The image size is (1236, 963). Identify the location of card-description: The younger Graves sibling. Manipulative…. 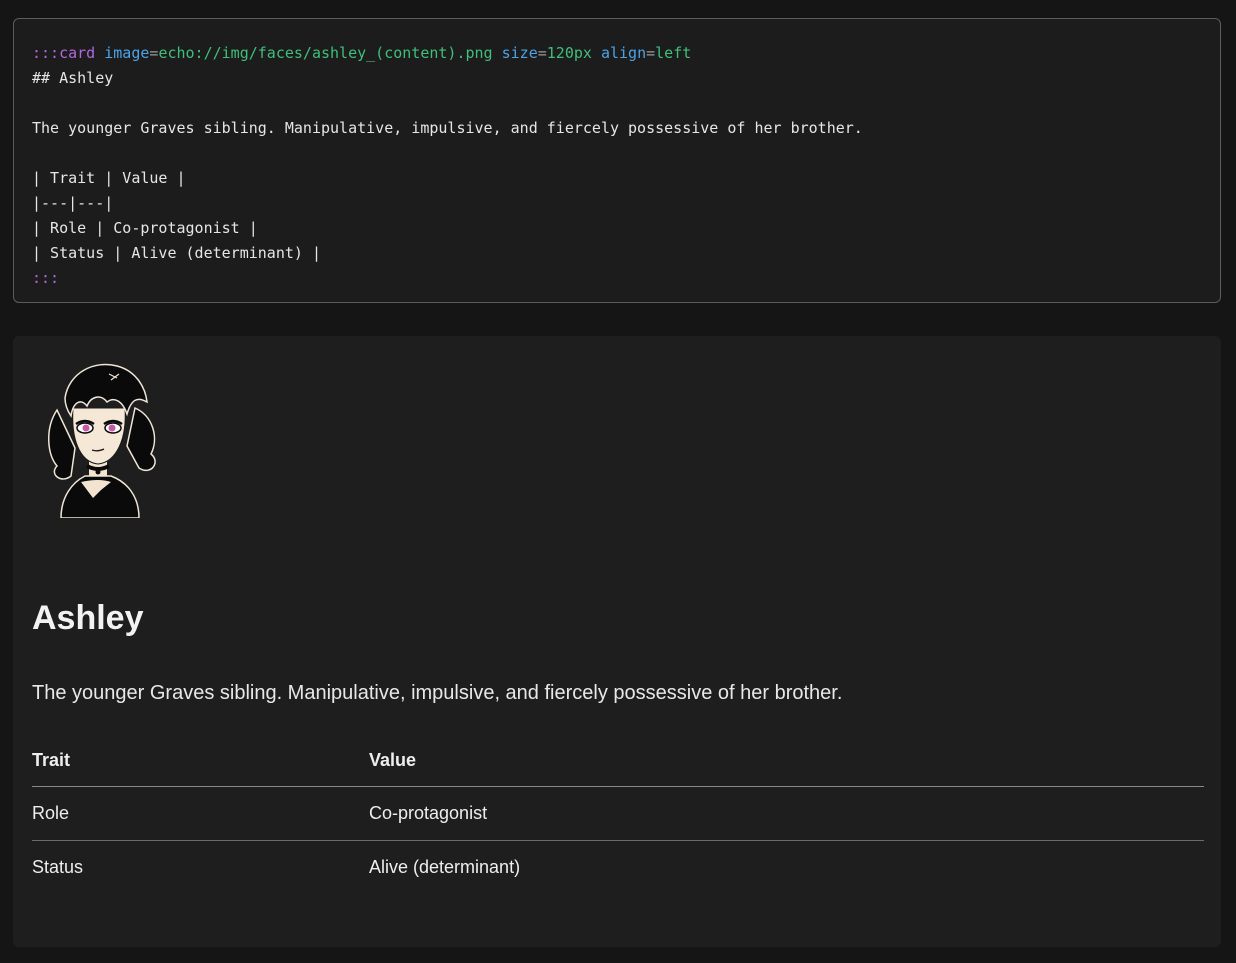
(437, 693).